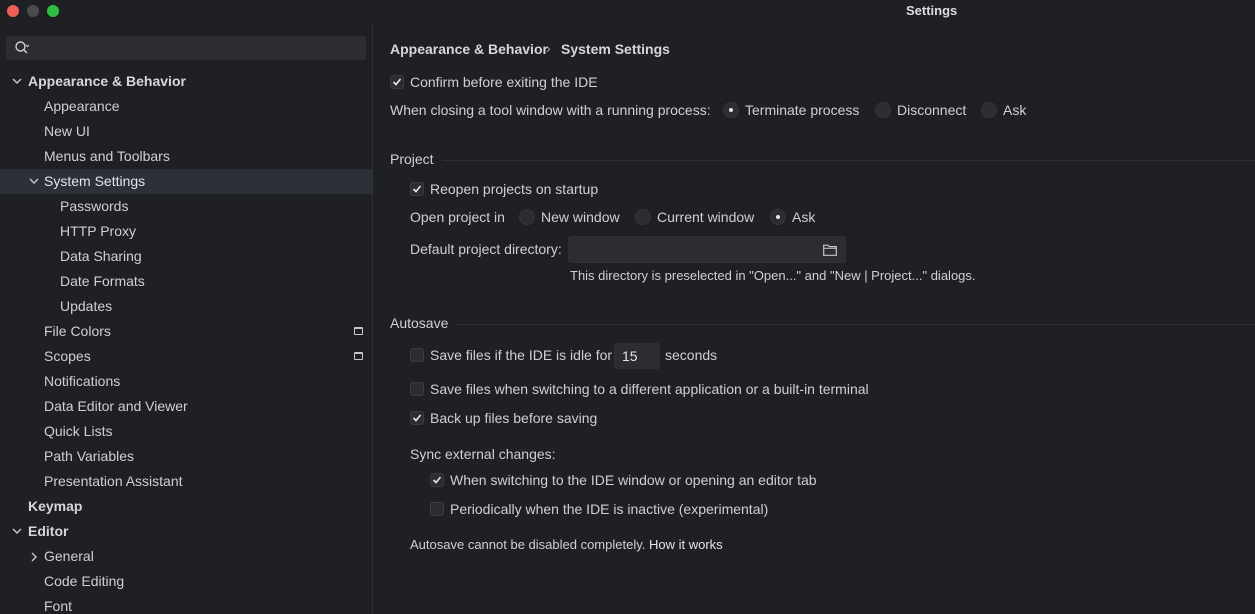  What do you see at coordinates (186, 206) in the screenshot?
I see `sidebar-item-passwords: Passwords` at bounding box center [186, 206].